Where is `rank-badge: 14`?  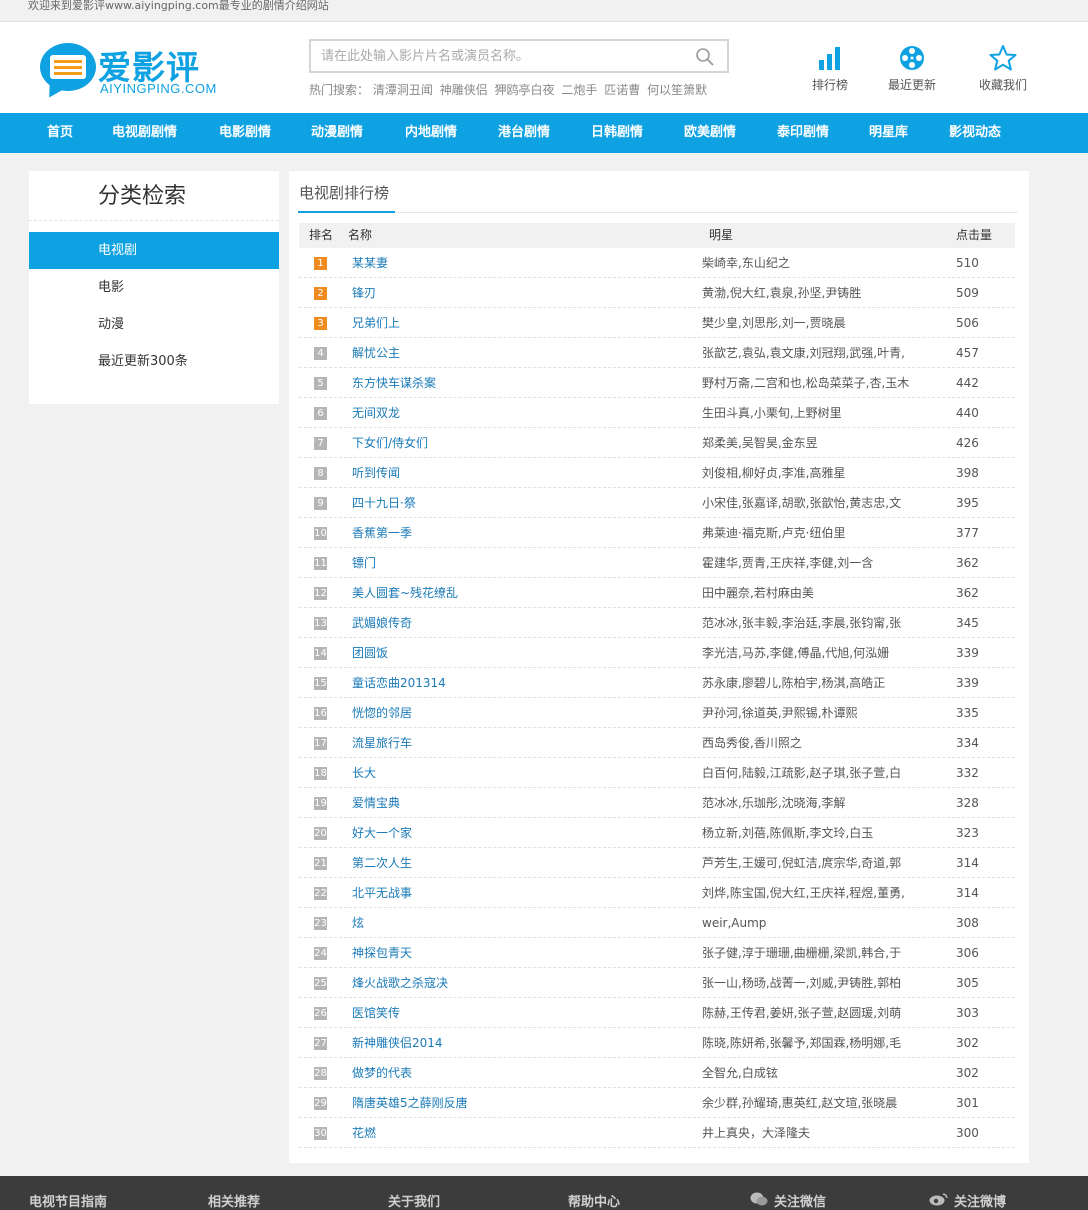
rank-badge: 14 is located at coordinates (320, 653).